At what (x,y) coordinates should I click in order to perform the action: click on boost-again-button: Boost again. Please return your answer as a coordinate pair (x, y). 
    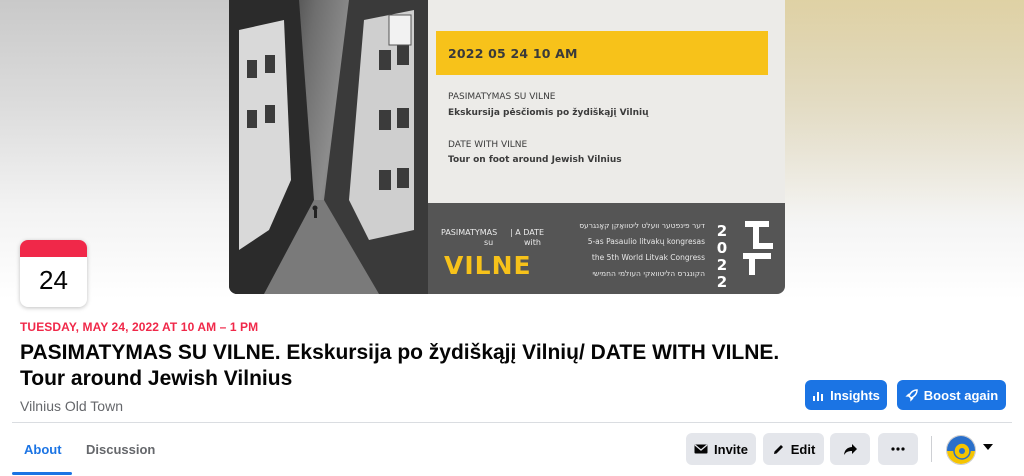
    Looking at the image, I should click on (951, 395).